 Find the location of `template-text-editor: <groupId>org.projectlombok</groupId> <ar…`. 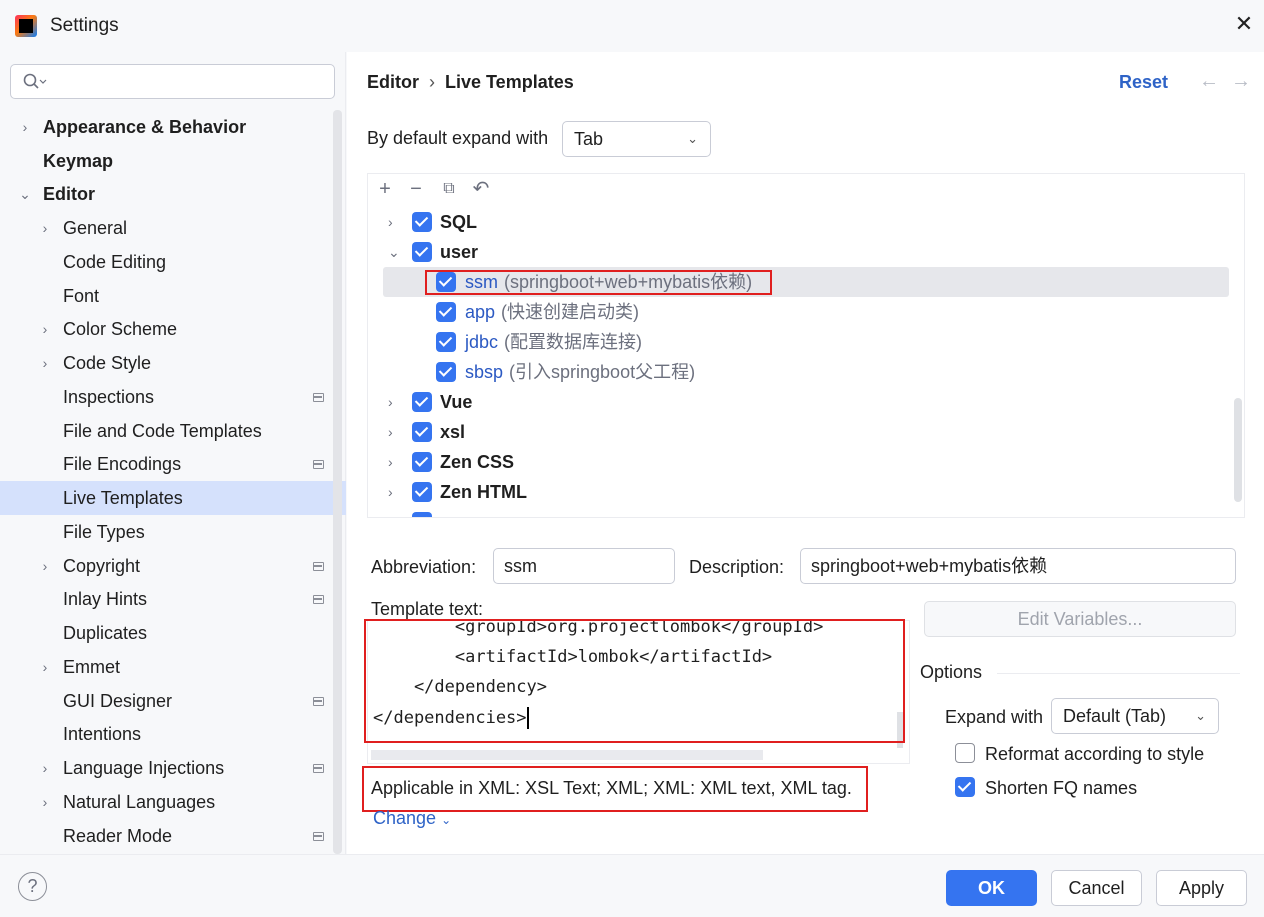

template-text-editor: <groupId>org.projectlombok</groupId> <ar… is located at coordinates (638, 692).